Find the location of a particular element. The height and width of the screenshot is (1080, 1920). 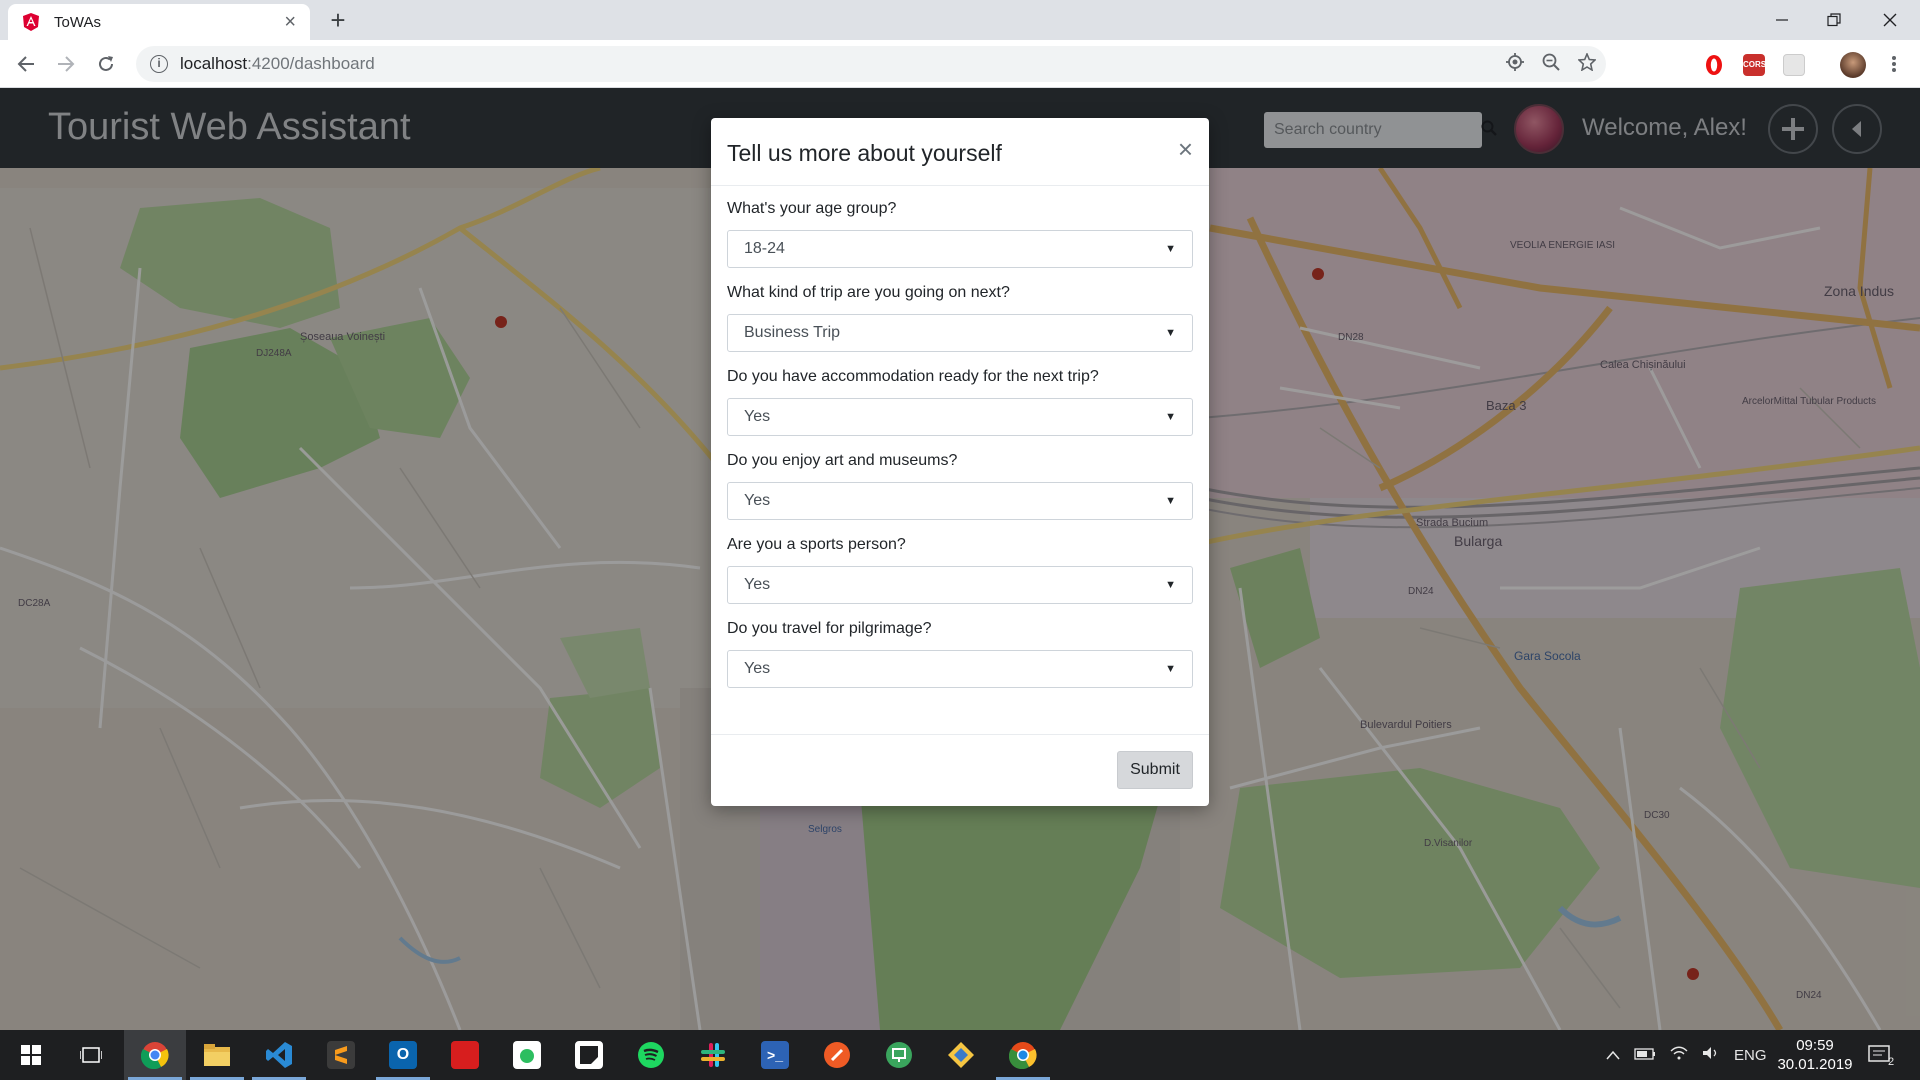

restore-icon is located at coordinates (1834, 20).